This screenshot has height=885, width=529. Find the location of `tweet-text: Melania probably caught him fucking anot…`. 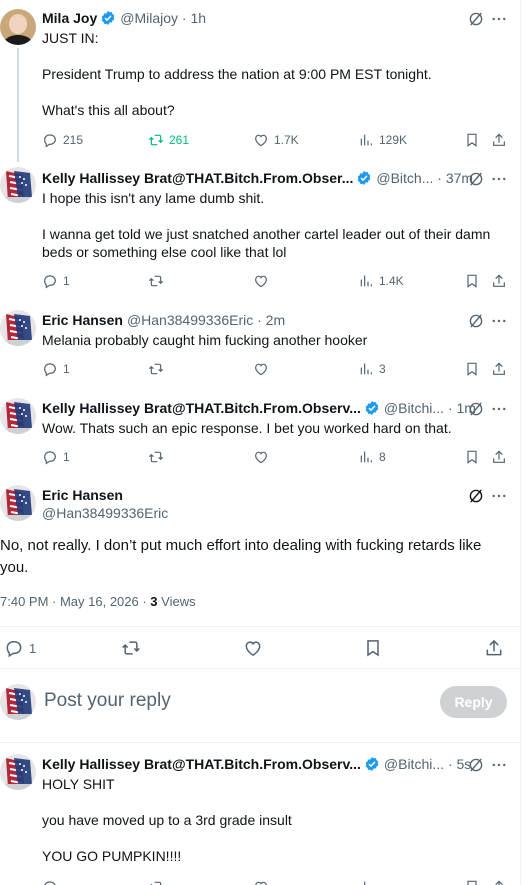

tweet-text: Melania probably caught him fucking anot… is located at coordinates (205, 340).